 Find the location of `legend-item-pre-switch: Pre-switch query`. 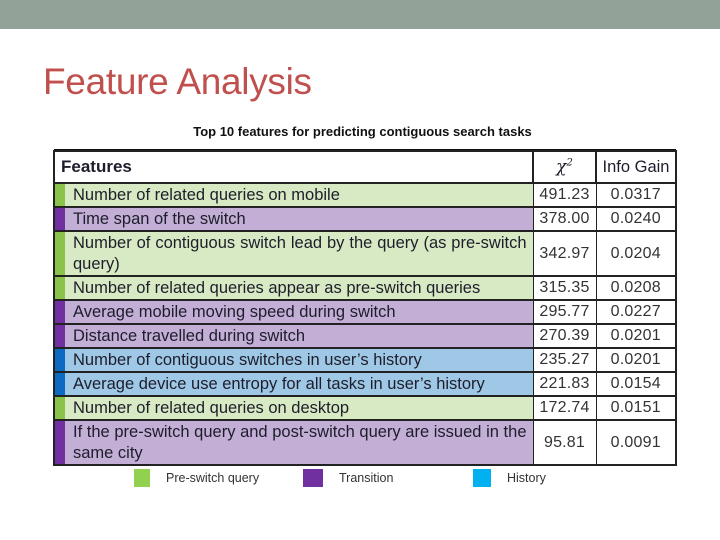

legend-item-pre-switch: Pre-switch query is located at coordinates (196, 478).